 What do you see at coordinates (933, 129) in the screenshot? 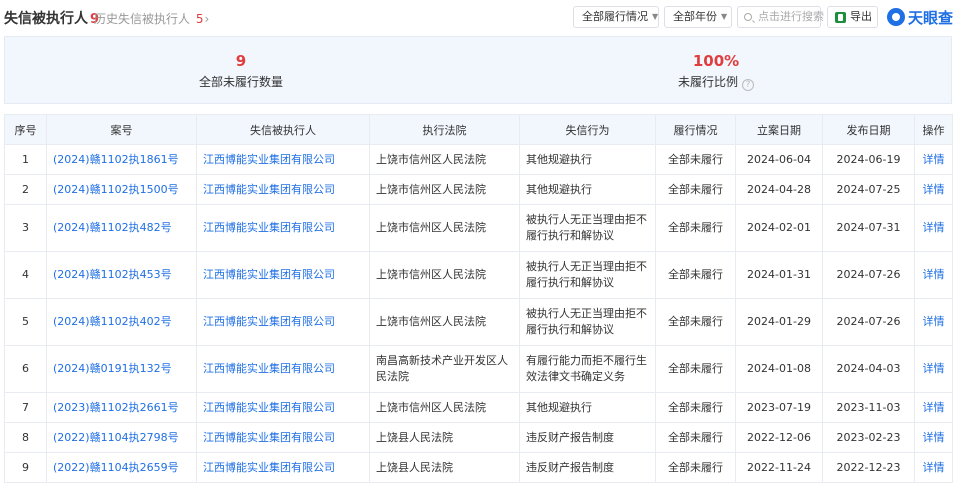
I see `column-header-action: 操作` at bounding box center [933, 129].